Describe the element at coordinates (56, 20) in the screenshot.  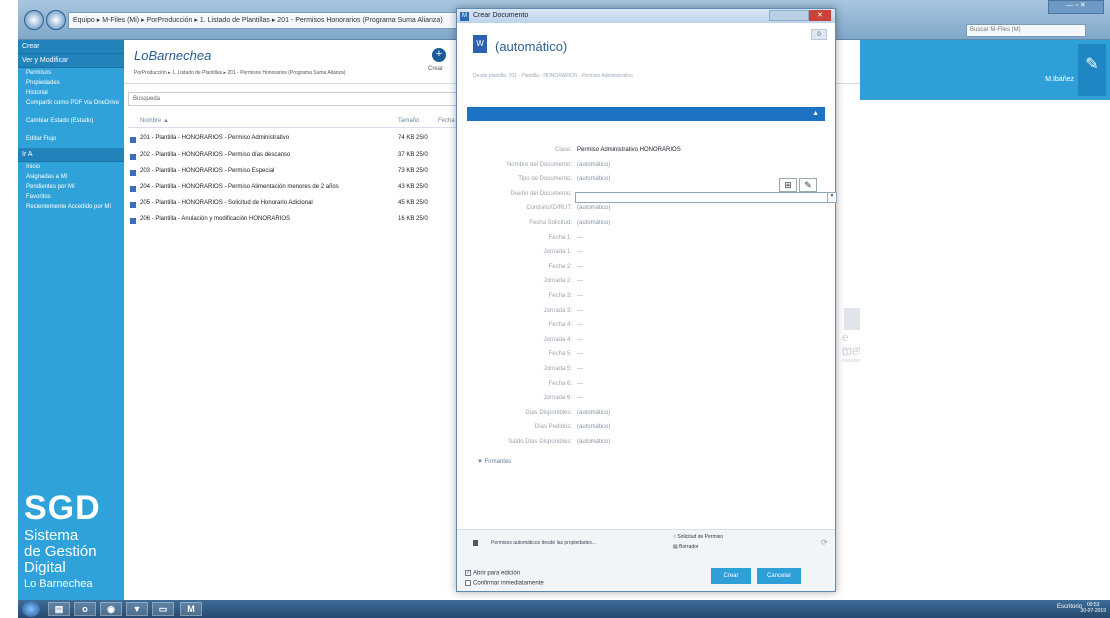
I see `forward-button` at that location.